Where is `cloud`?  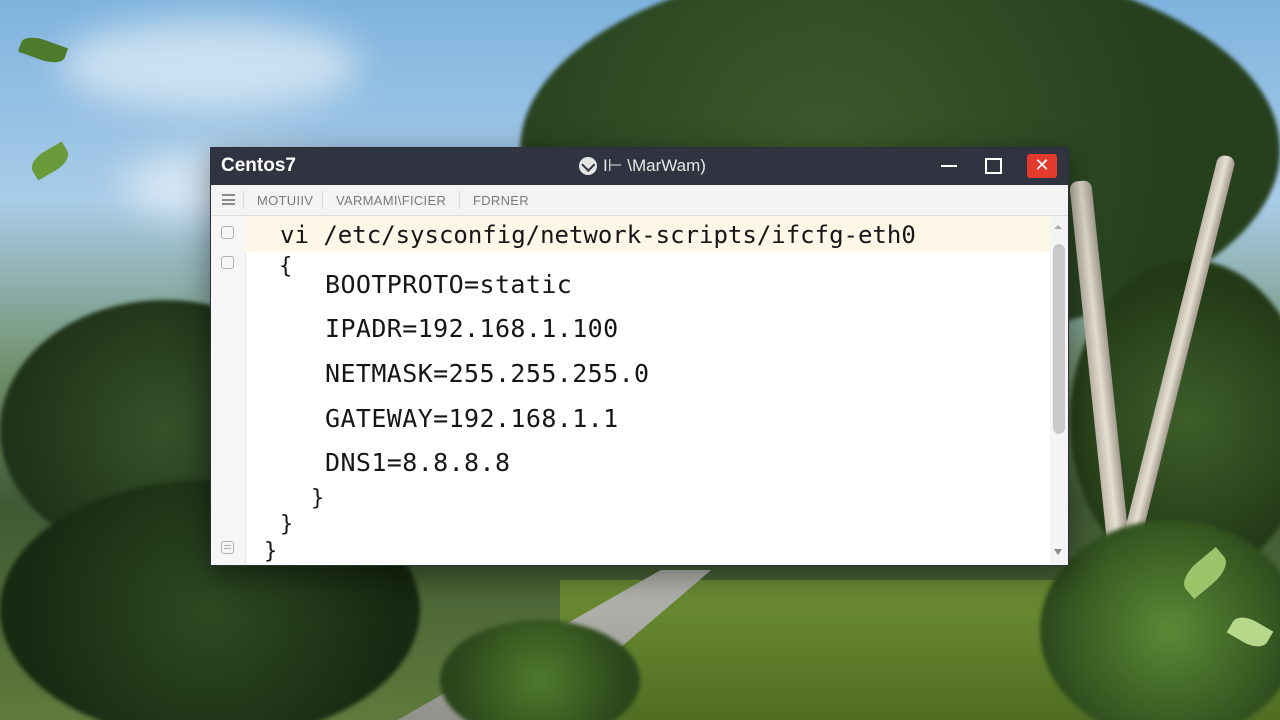
cloud is located at coordinates (210, 65).